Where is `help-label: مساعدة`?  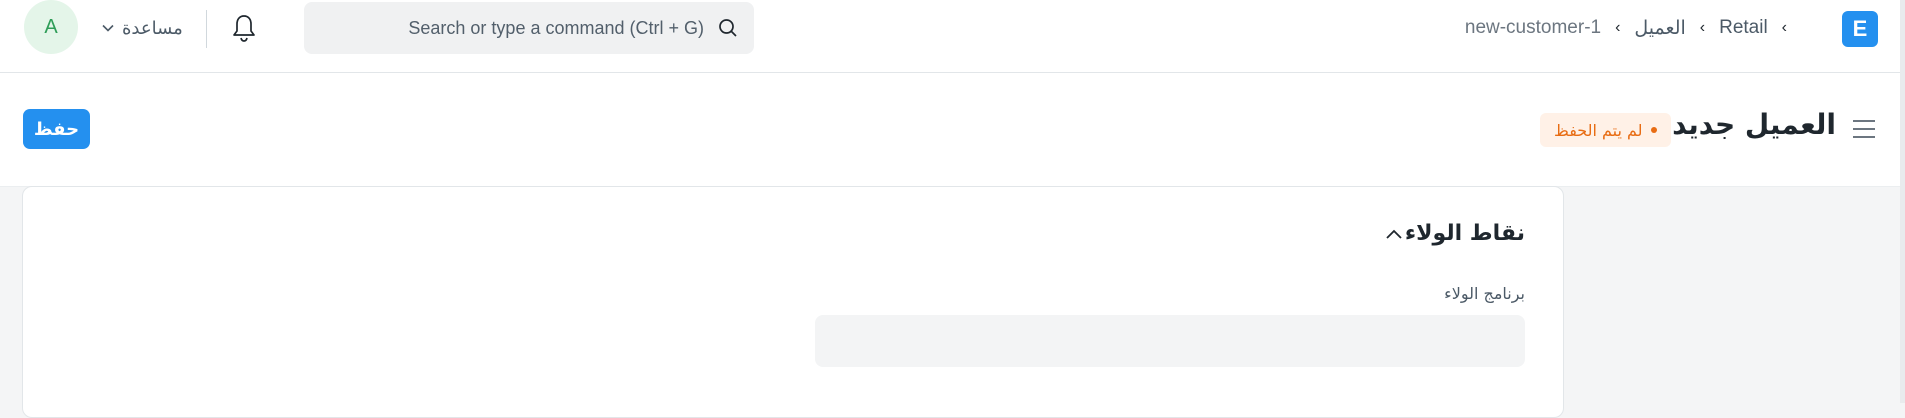 help-label: مساعدة is located at coordinates (152, 27).